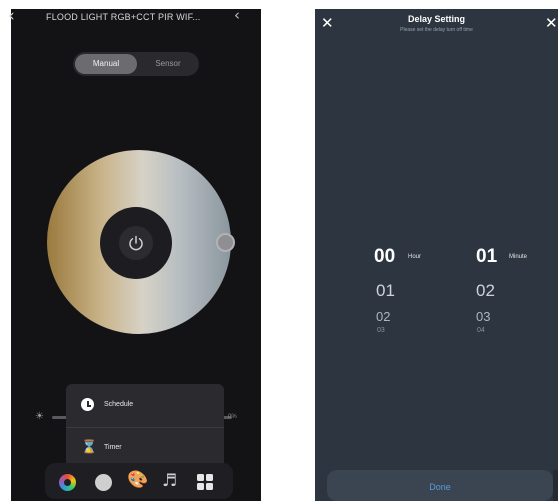 This screenshot has width=558, height=501. What do you see at coordinates (106, 64) in the screenshot?
I see `tab-manual: Manual` at bounding box center [106, 64].